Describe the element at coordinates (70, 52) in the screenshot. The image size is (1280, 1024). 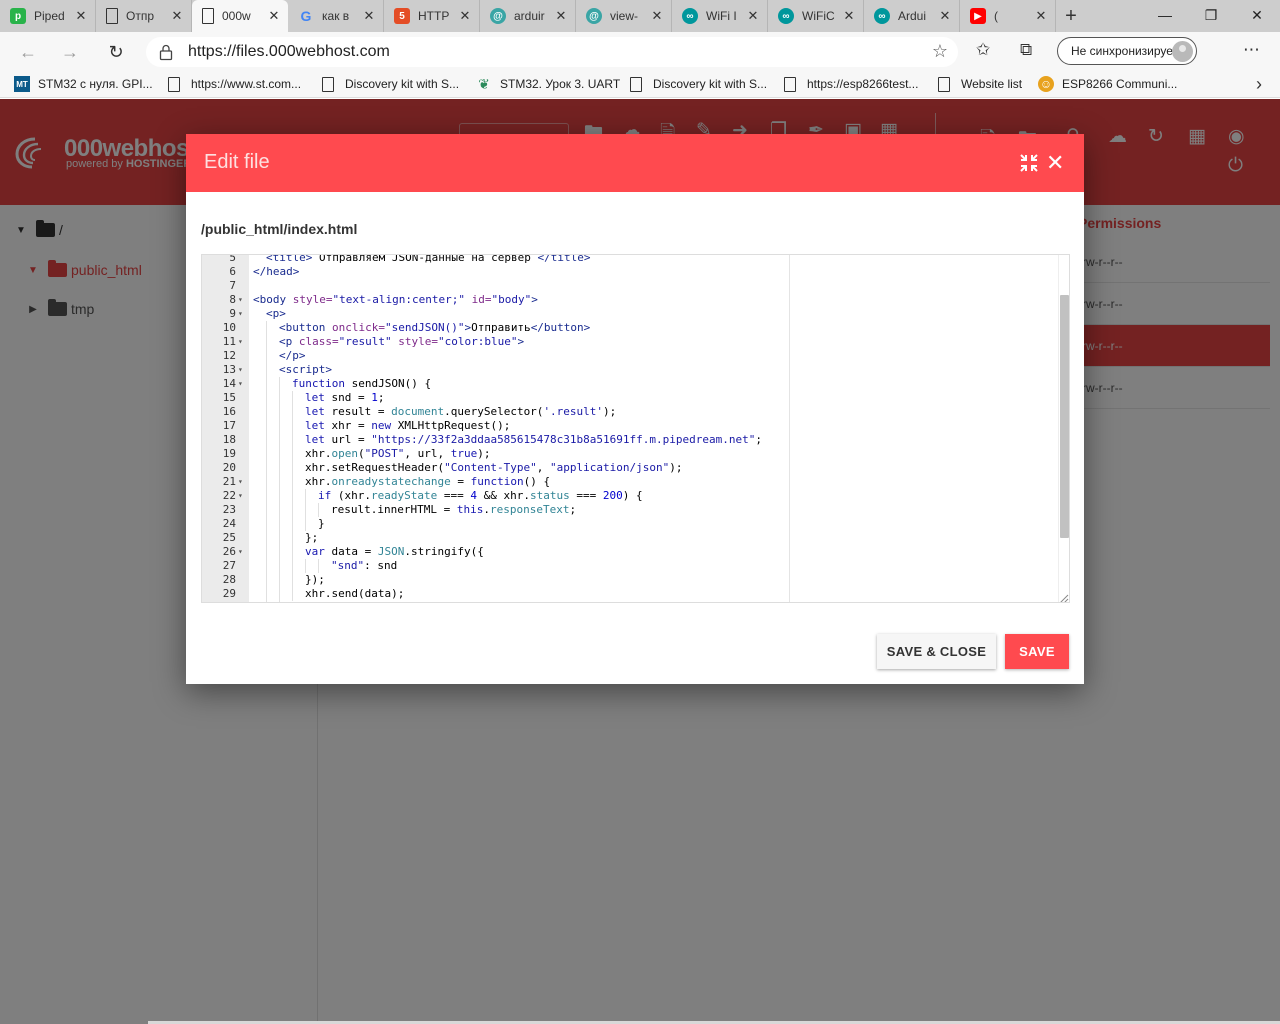
I see `forward-button: →` at that location.